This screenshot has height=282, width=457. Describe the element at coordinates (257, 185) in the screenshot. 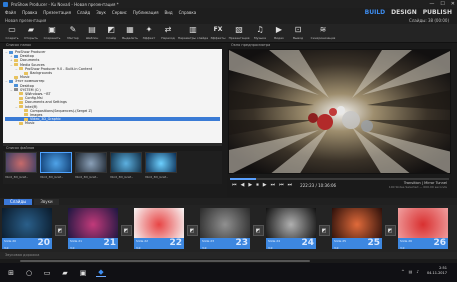

I see `stop-button: ⏹` at that location.